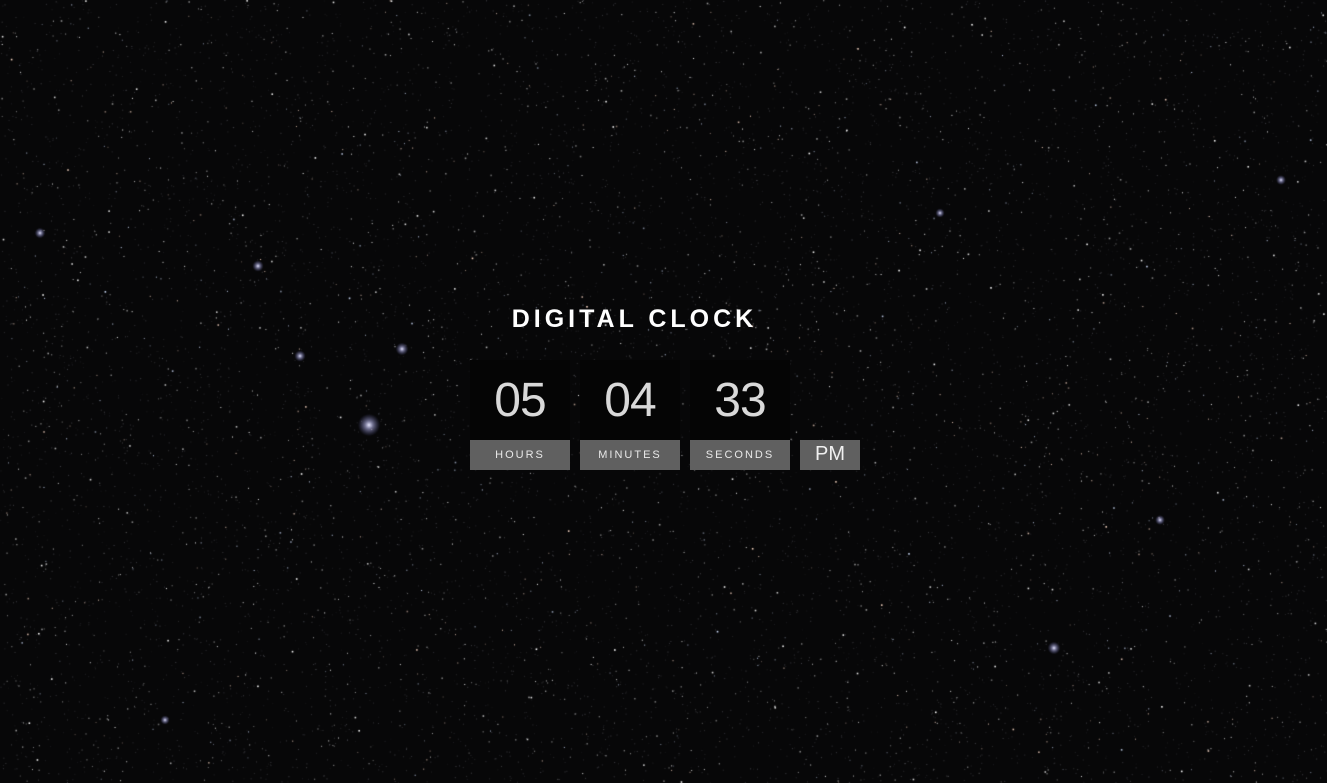  I want to click on minutes-unit: 04 MINUTES, so click(630, 415).